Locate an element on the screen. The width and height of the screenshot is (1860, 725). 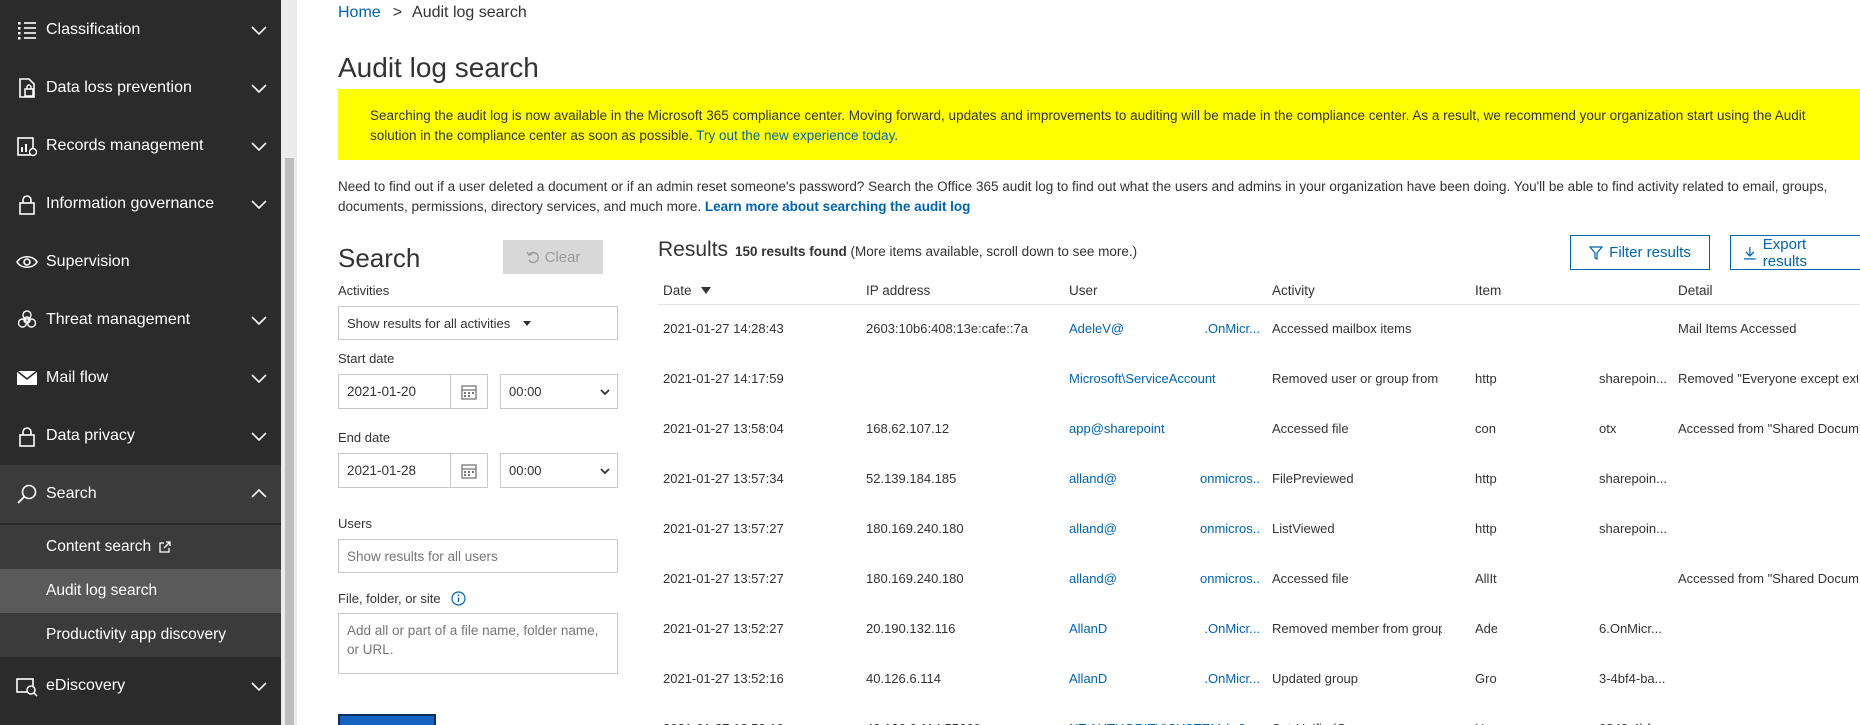
nav-item-search: Search is located at coordinates (140, 494).